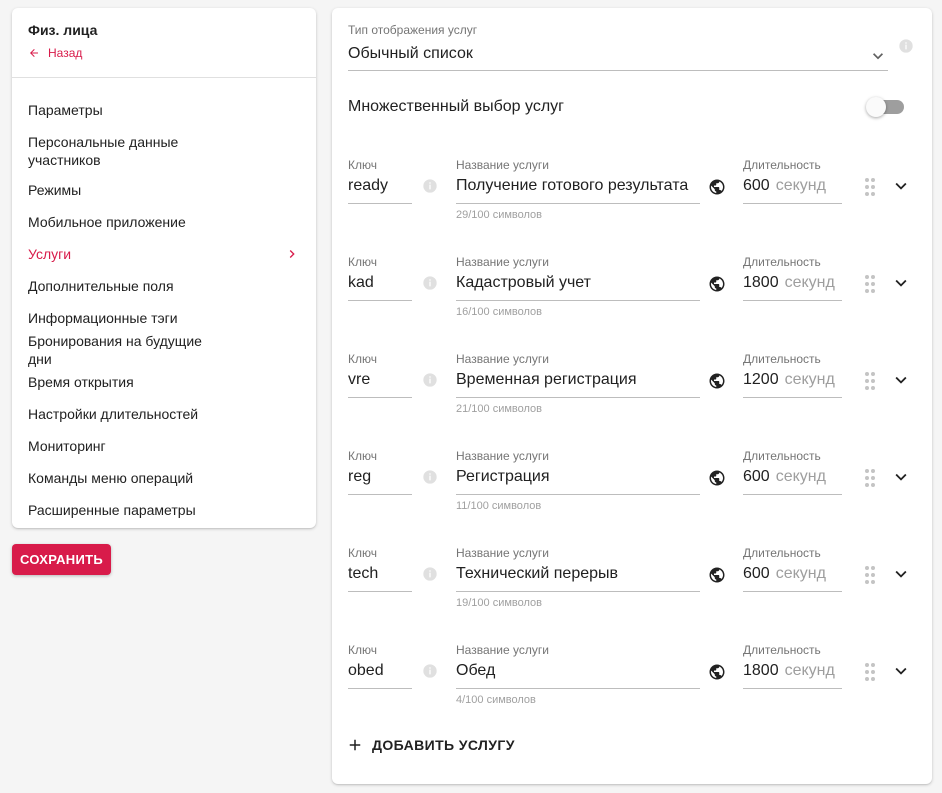 This screenshot has height=793, width=942. Describe the element at coordinates (456, 106) in the screenshot. I see `multi-select-label: Множественный выбор услуг` at that location.